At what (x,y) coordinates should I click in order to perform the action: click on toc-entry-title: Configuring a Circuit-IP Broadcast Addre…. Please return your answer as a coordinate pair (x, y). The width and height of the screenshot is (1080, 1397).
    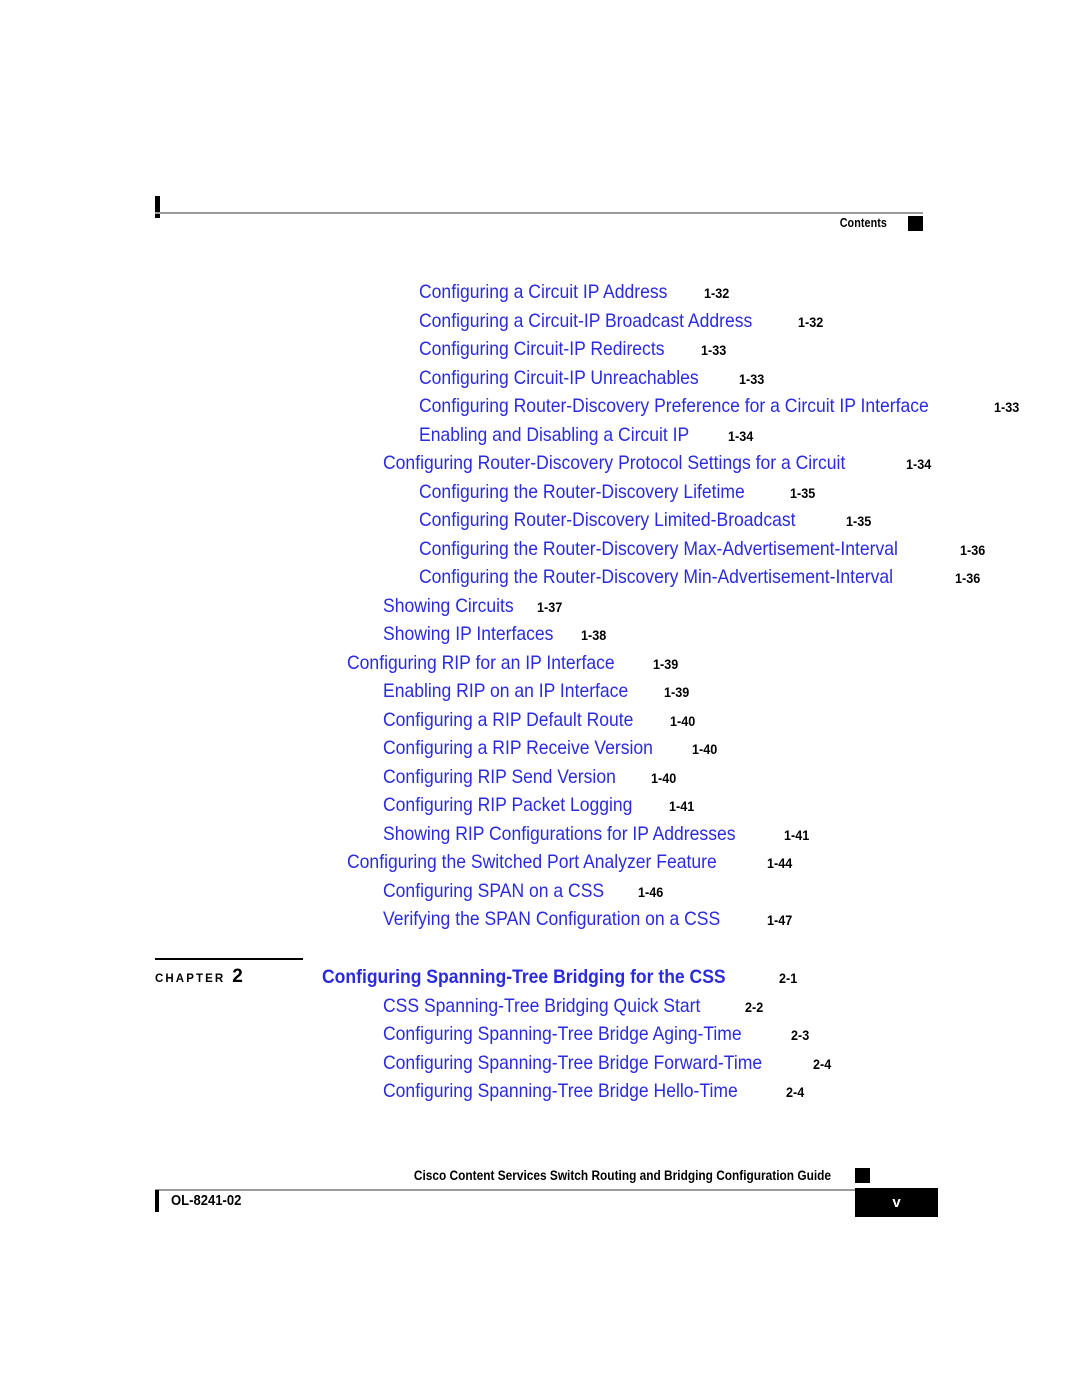
    Looking at the image, I should click on (586, 320).